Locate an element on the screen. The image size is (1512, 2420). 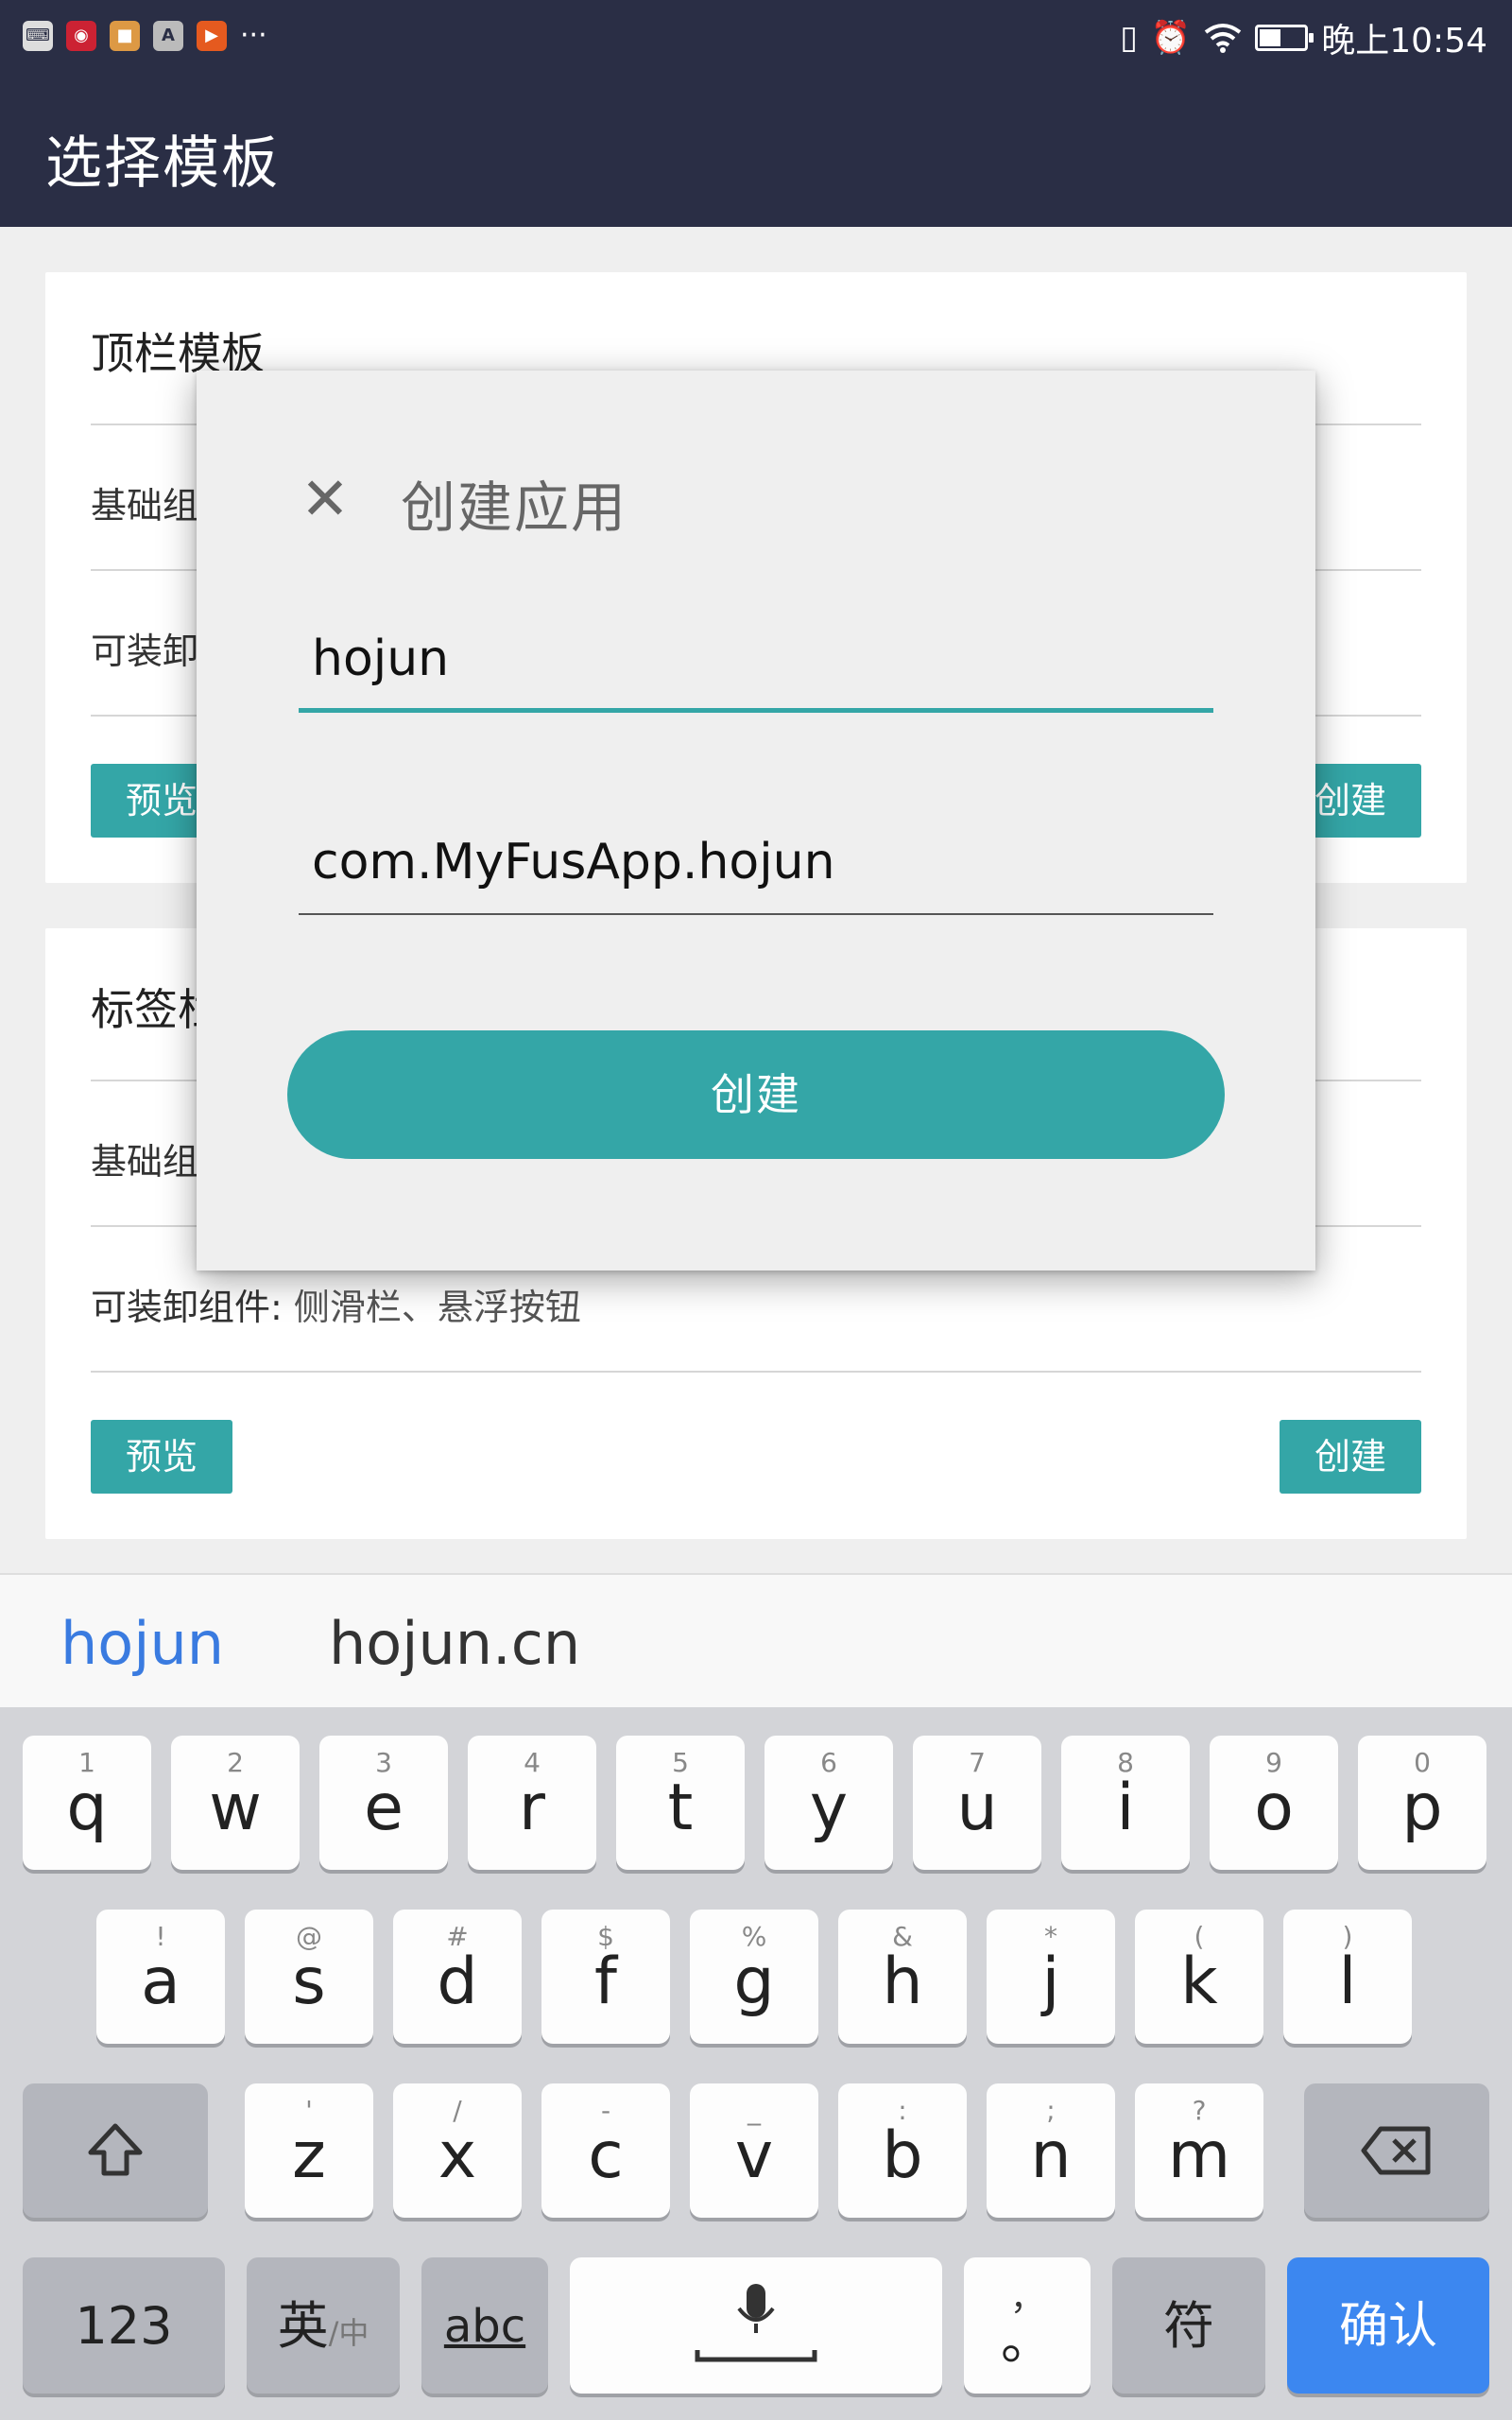
microphone-icon is located at coordinates (756, 2323).